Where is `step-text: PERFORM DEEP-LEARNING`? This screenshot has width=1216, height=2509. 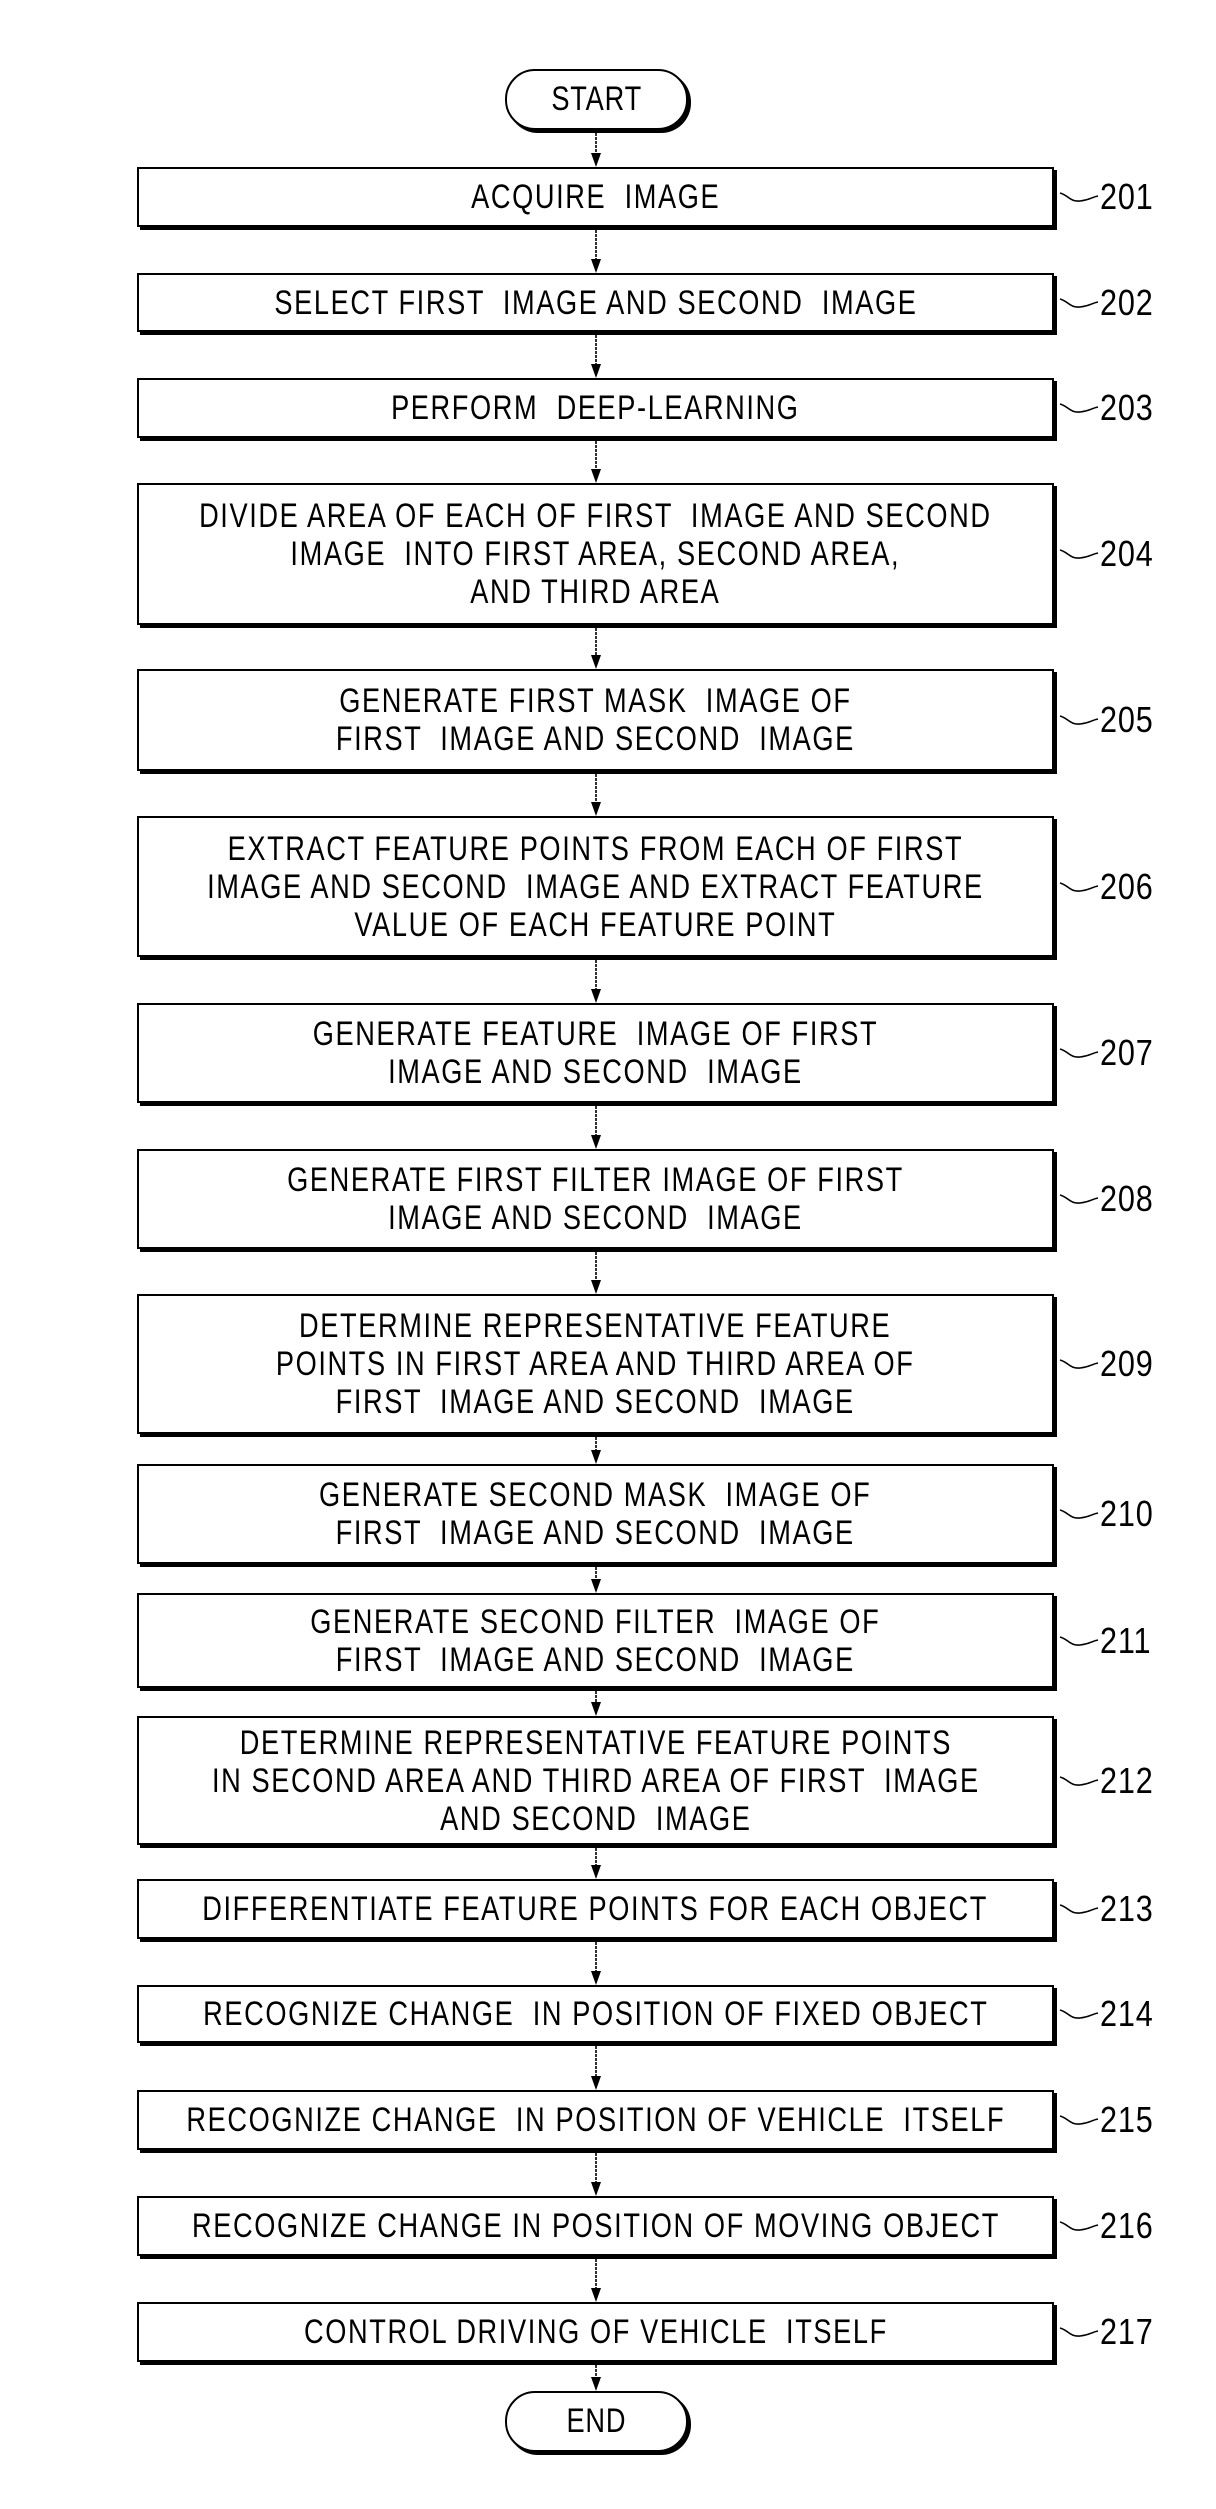 step-text: PERFORM DEEP-LEARNING is located at coordinates (595, 408).